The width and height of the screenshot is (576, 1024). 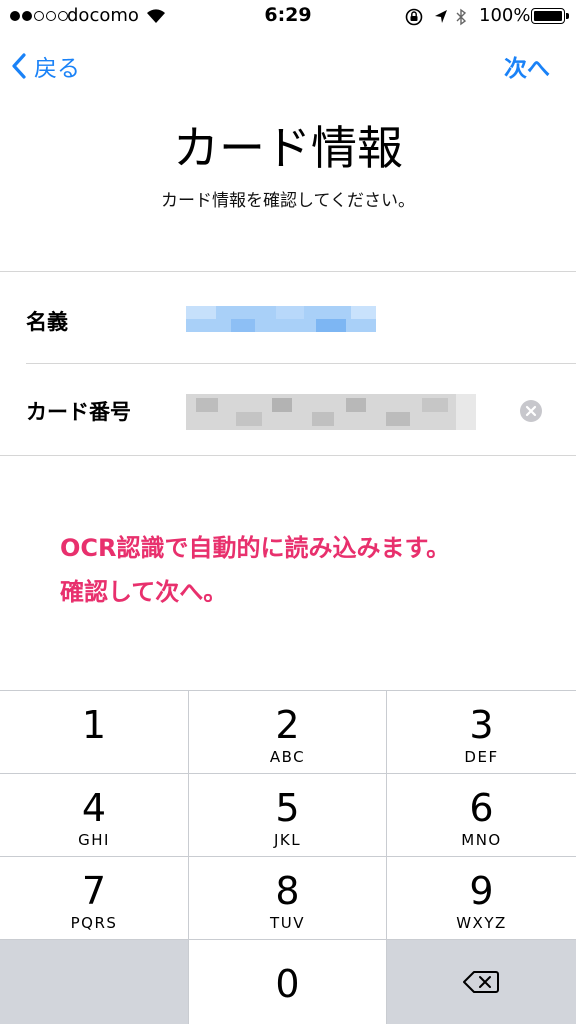 I want to click on key-7: 7 PQRS, so click(x=94, y=898).